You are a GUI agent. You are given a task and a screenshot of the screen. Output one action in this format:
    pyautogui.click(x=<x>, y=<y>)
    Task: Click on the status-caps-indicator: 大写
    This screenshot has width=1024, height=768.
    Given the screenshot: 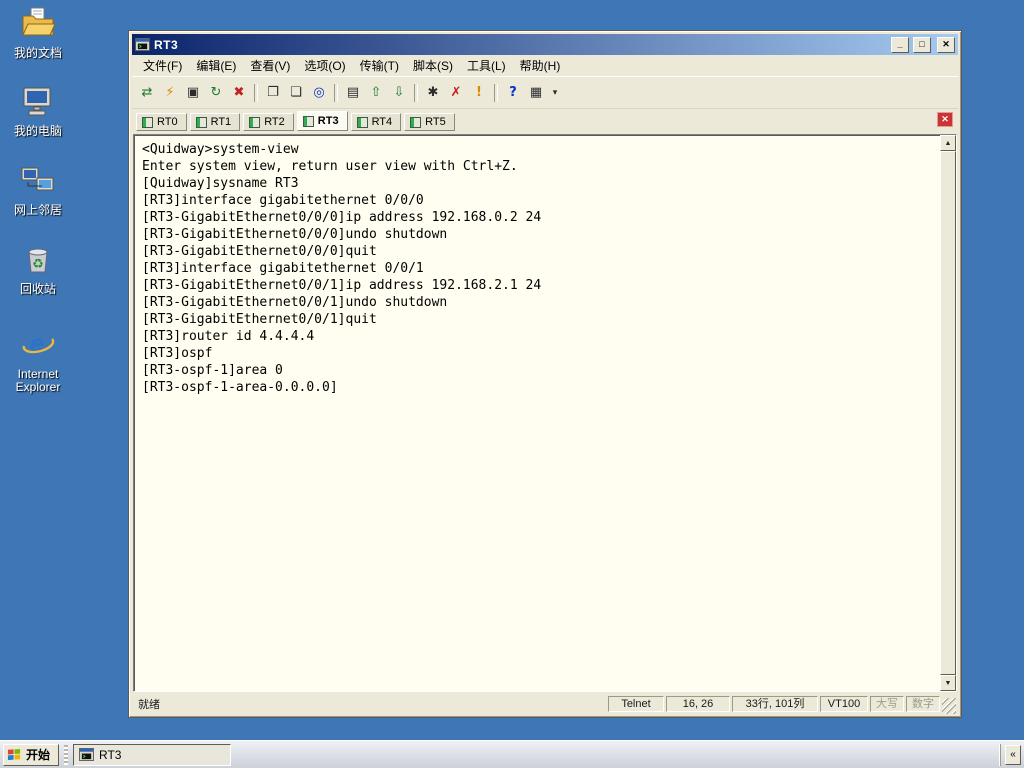 What is the action you would take?
    pyautogui.click(x=887, y=704)
    